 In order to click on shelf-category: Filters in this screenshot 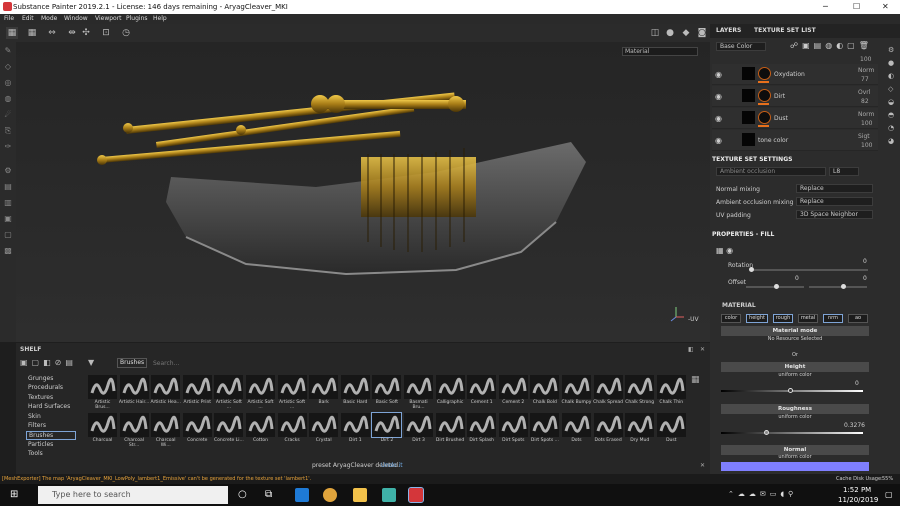, I will do `click(37, 425)`.